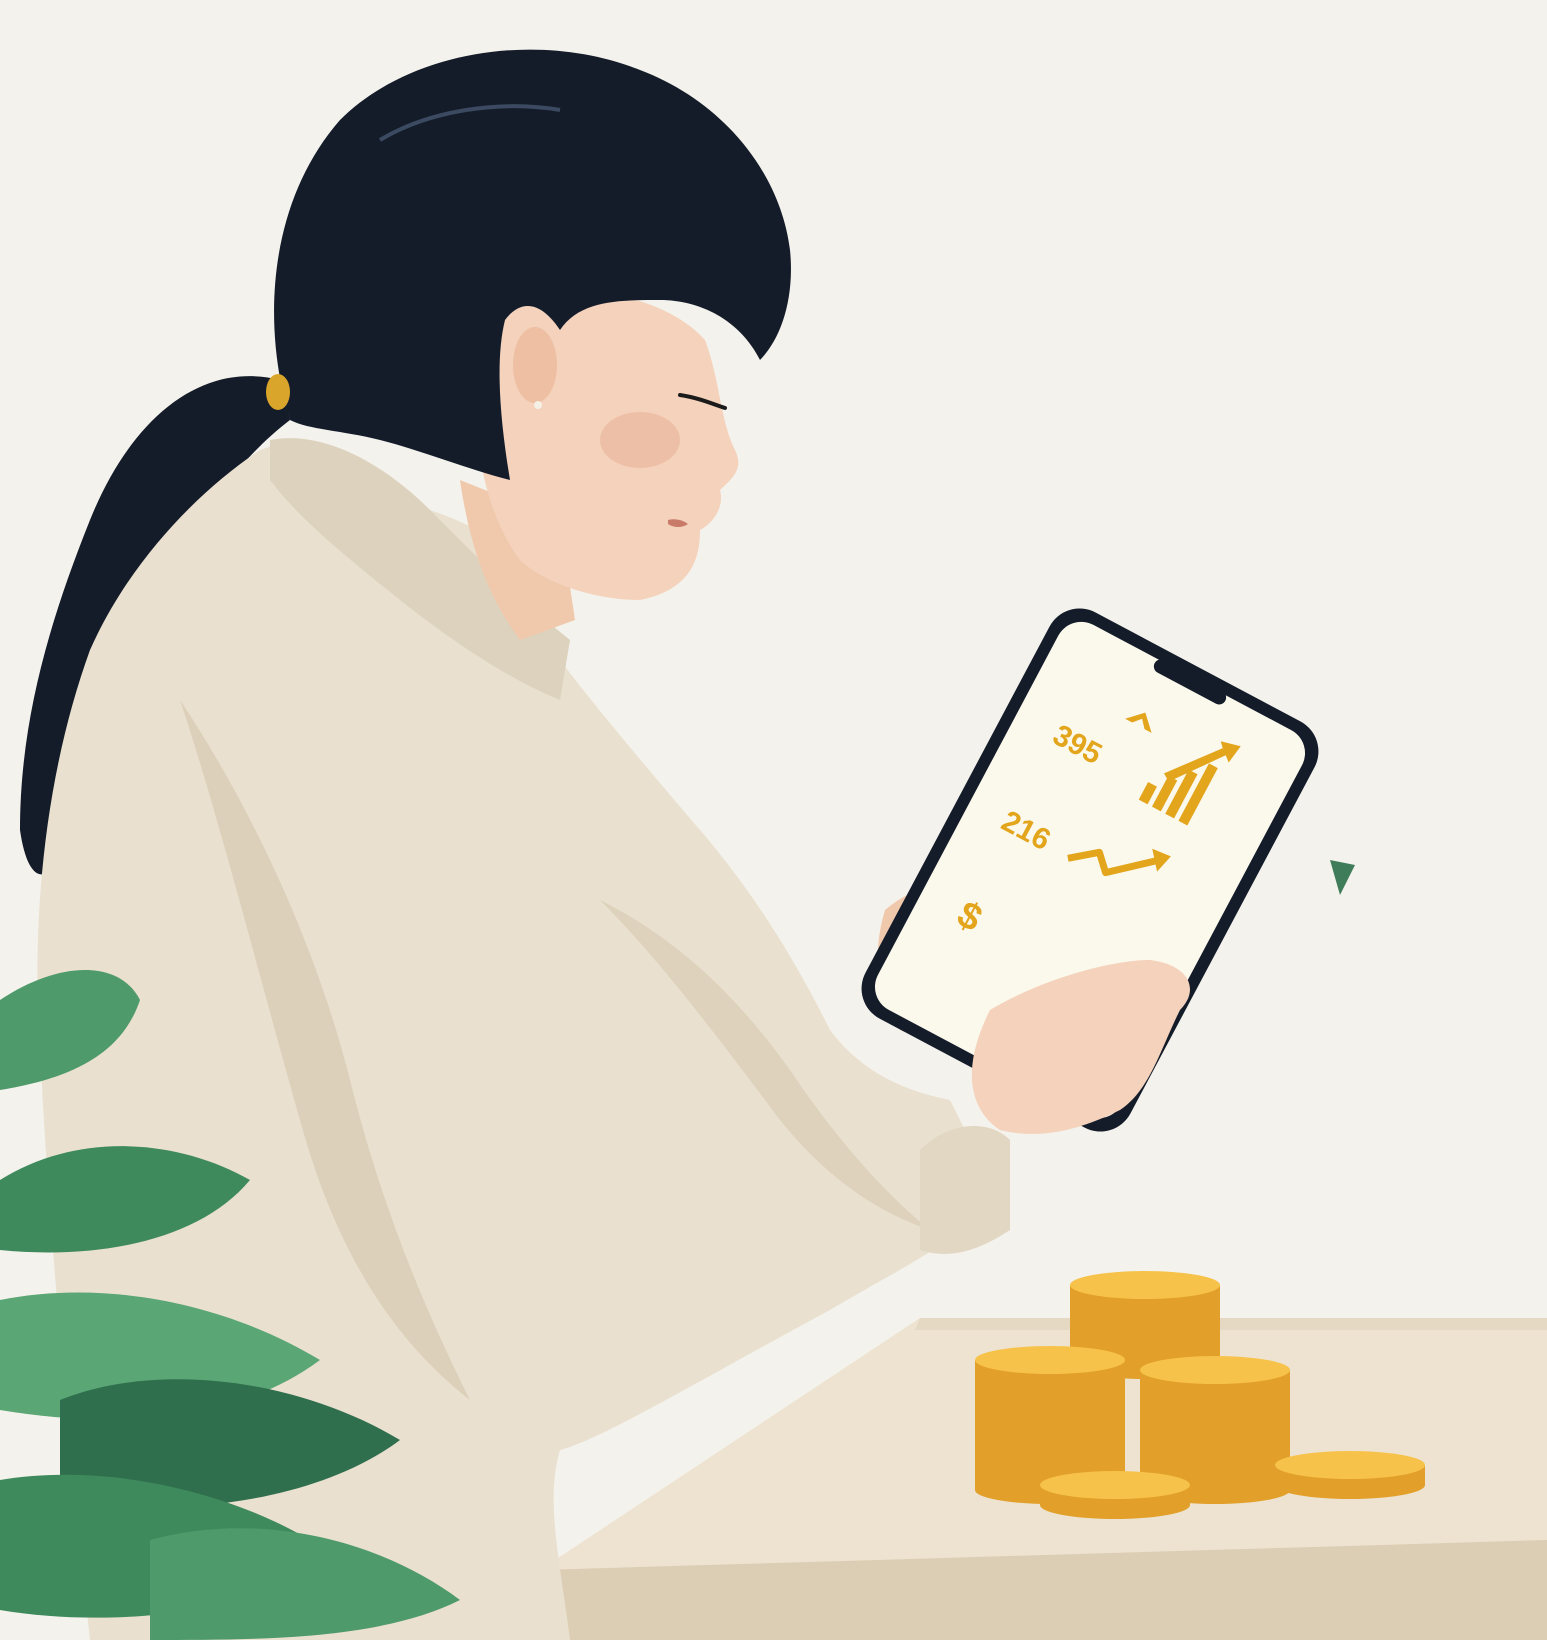 This screenshot has height=1640, width=1547. I want to click on ear, so click(535, 365).